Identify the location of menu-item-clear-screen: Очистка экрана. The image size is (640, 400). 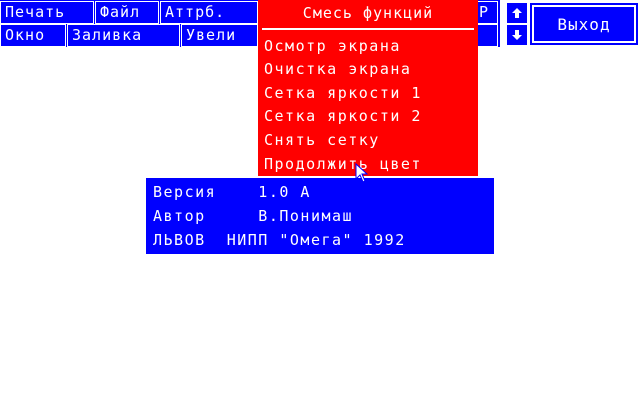
(337, 69).